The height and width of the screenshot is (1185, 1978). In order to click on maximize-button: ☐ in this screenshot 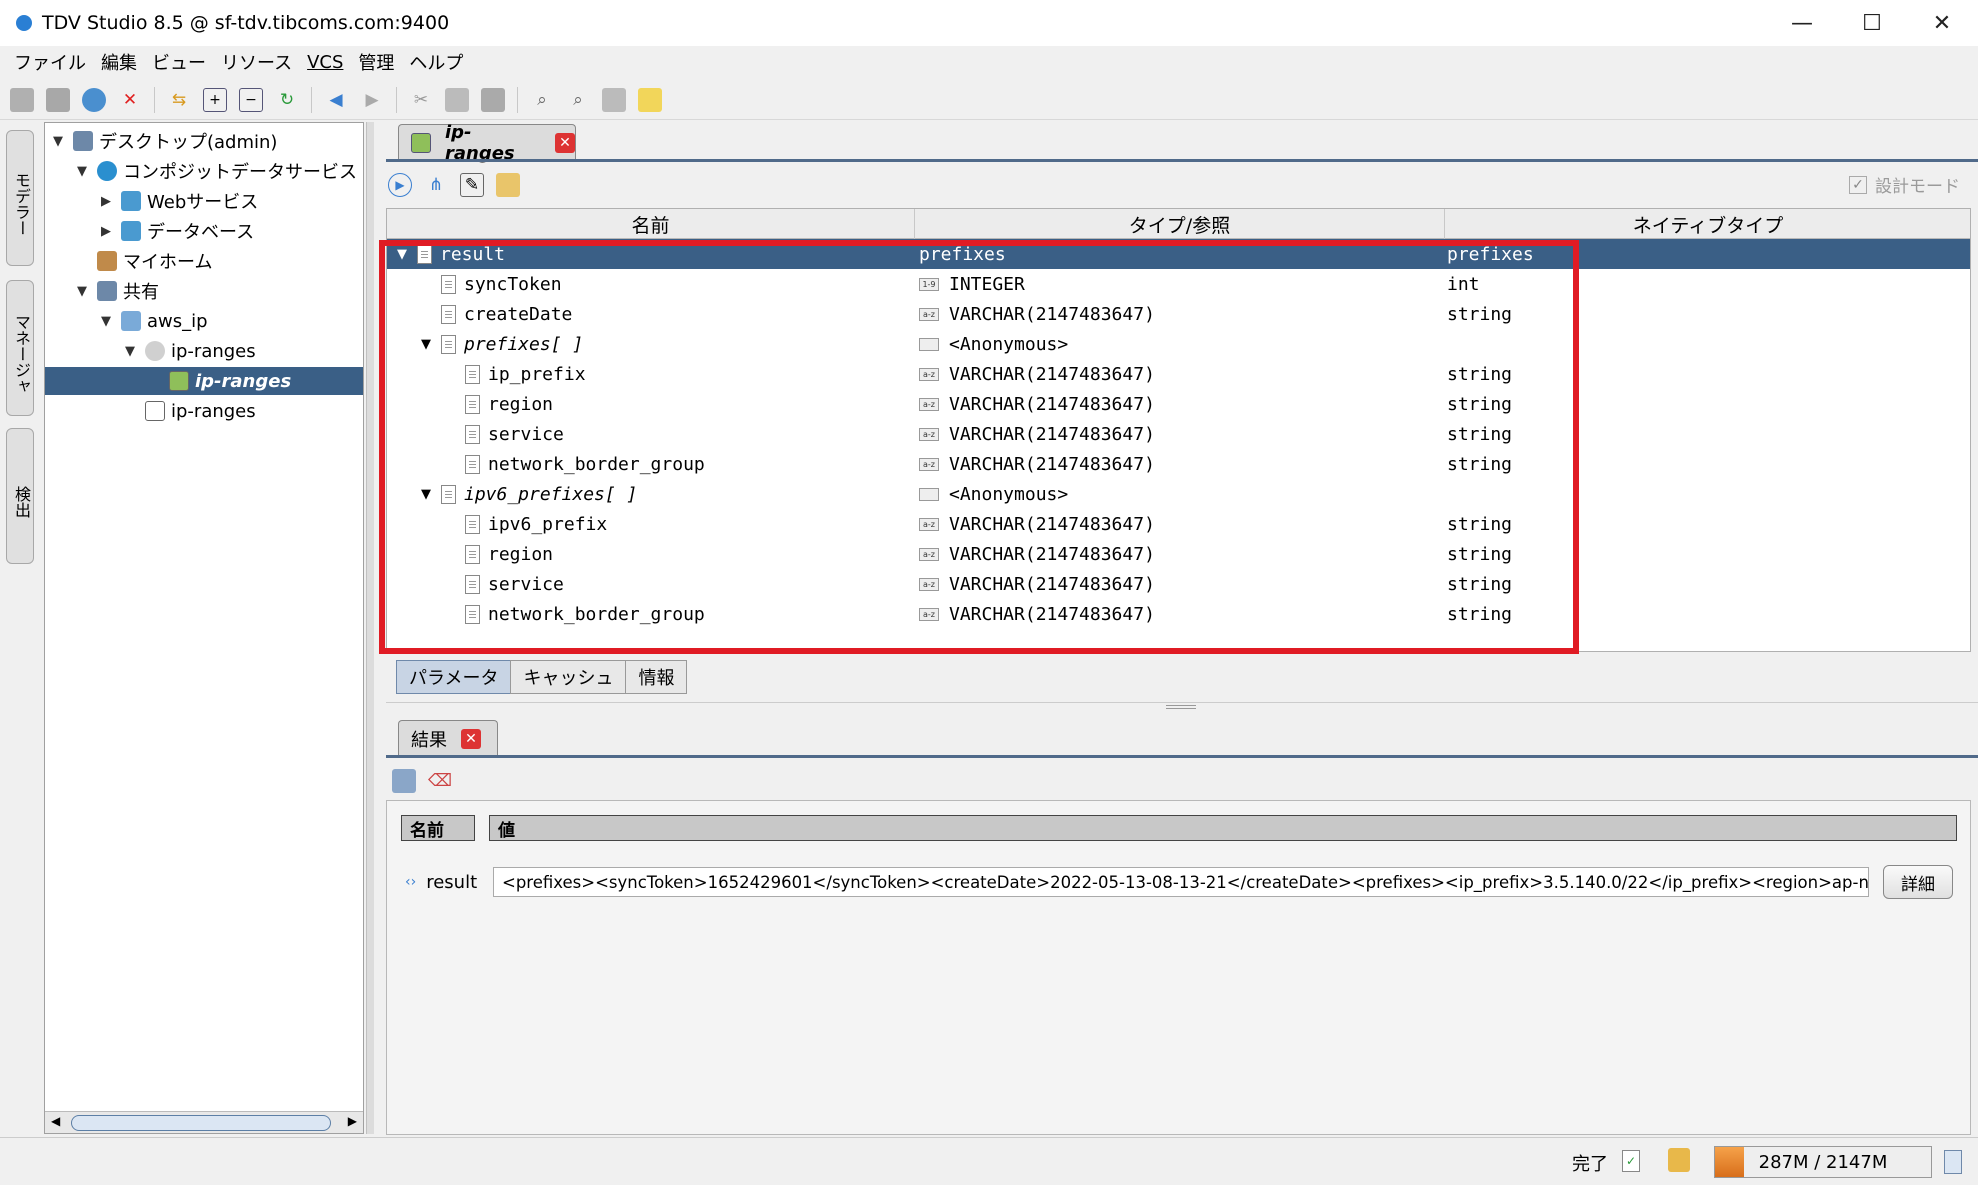, I will do `click(1872, 23)`.